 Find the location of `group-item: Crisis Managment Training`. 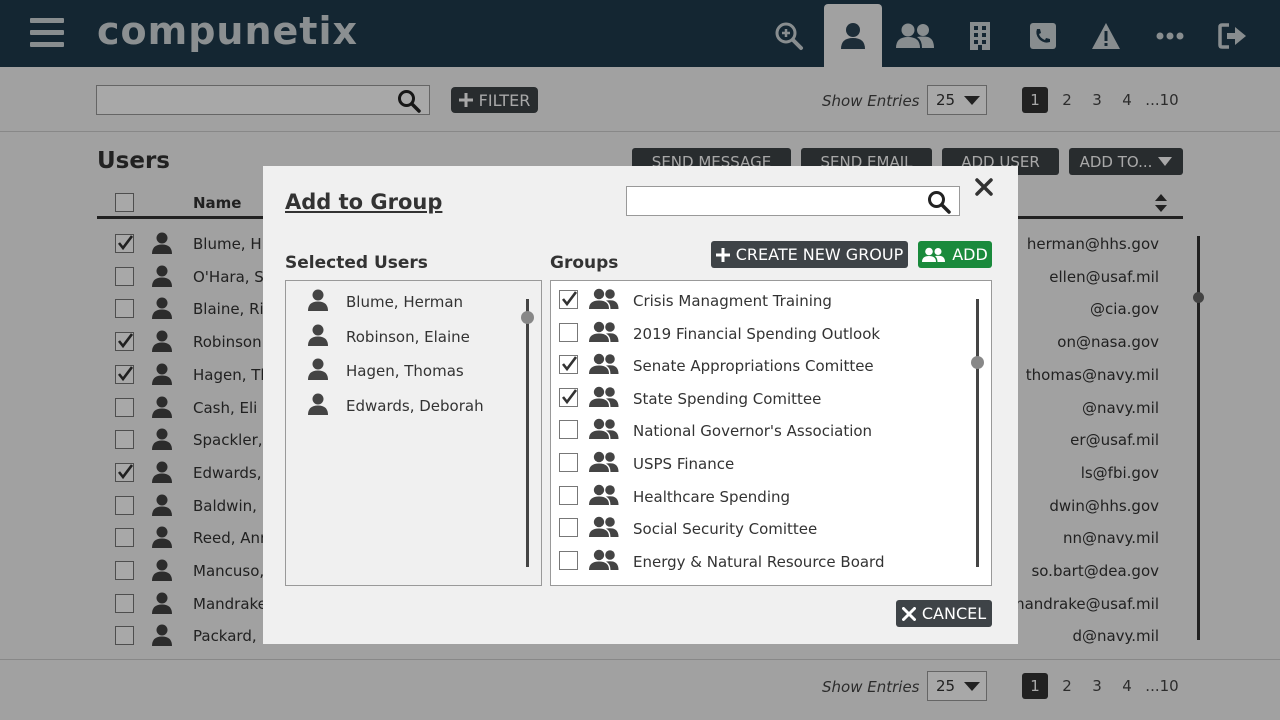

group-item: Crisis Managment Training is located at coordinates (769, 299).